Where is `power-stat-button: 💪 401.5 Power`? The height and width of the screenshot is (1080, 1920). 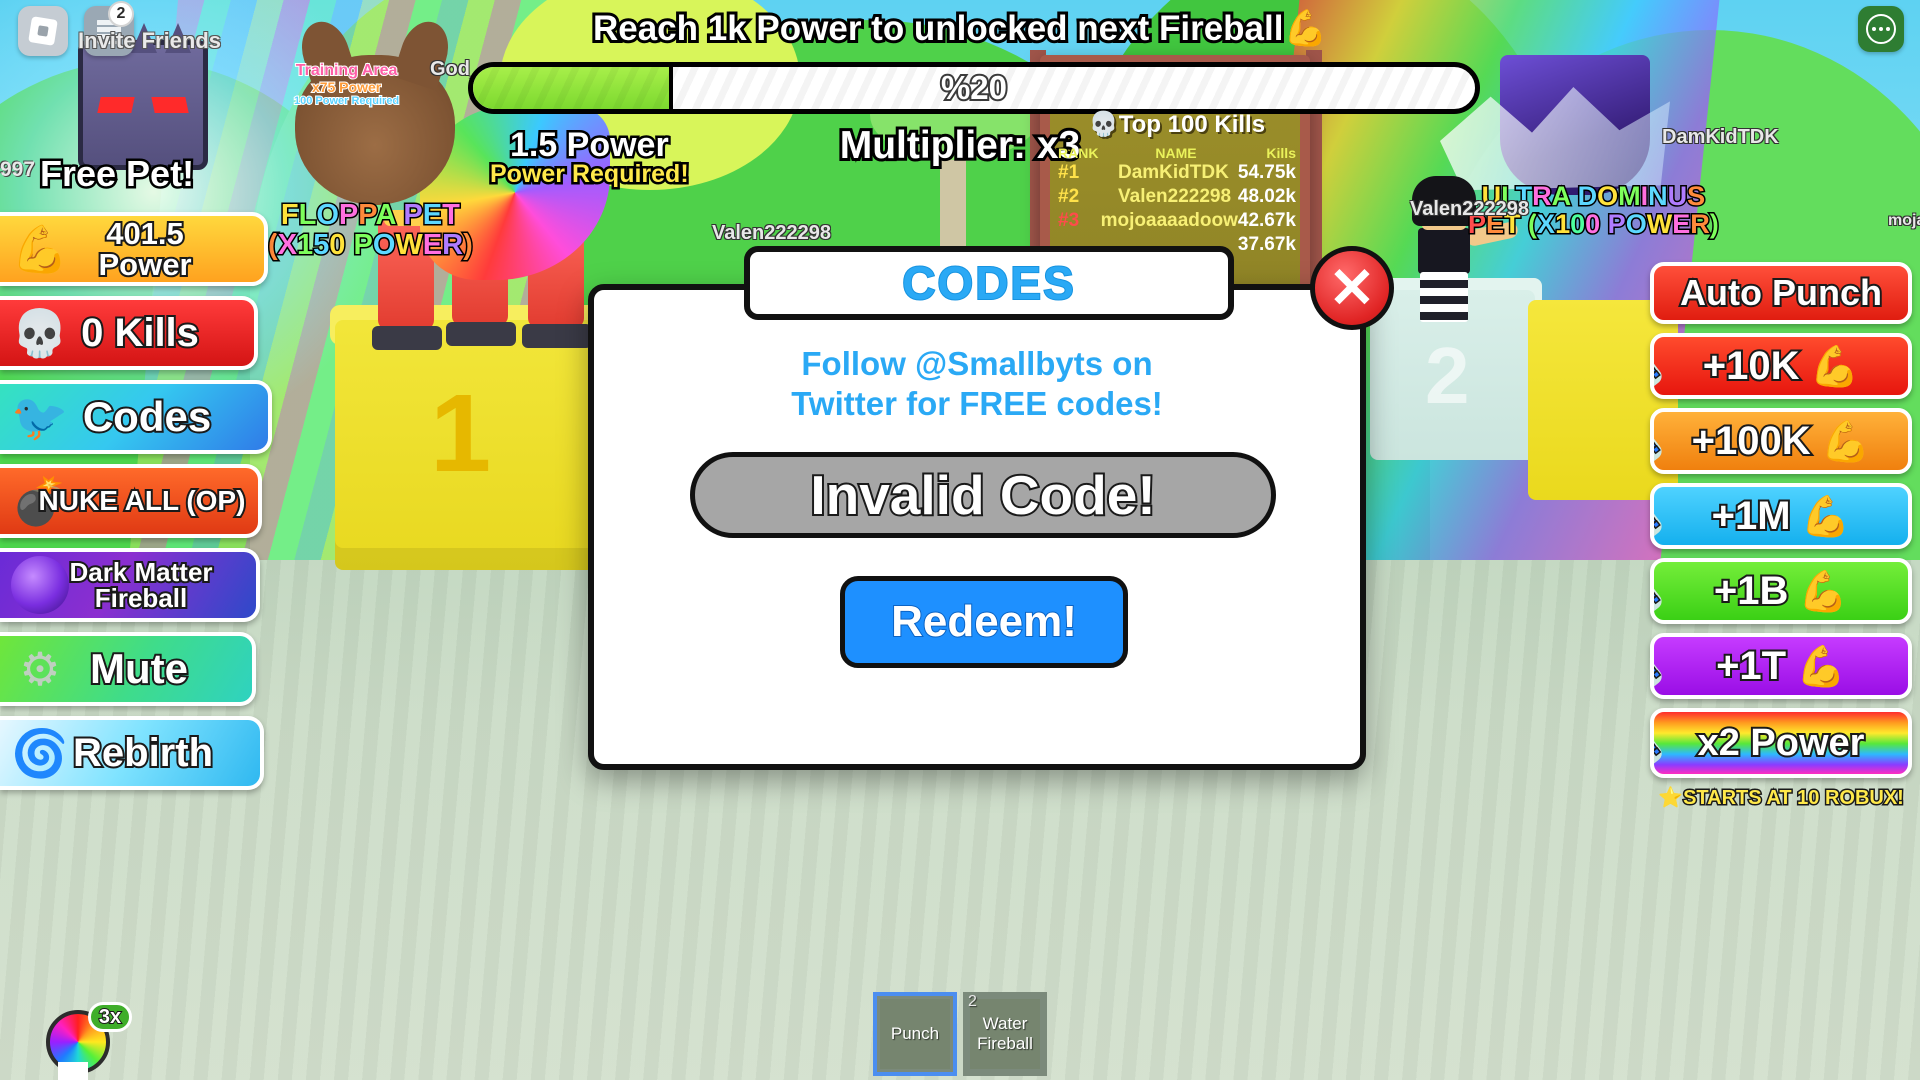
power-stat-button: 💪 401.5 Power is located at coordinates (134, 249).